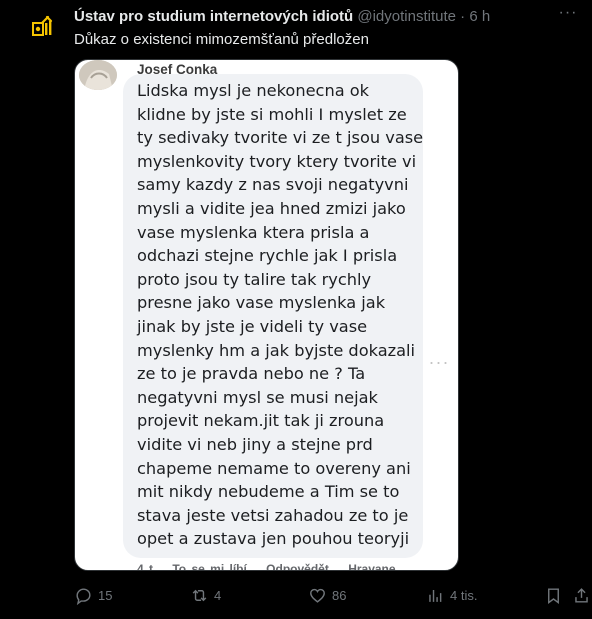  What do you see at coordinates (435, 595) in the screenshot?
I see `views-chart-icon` at bounding box center [435, 595].